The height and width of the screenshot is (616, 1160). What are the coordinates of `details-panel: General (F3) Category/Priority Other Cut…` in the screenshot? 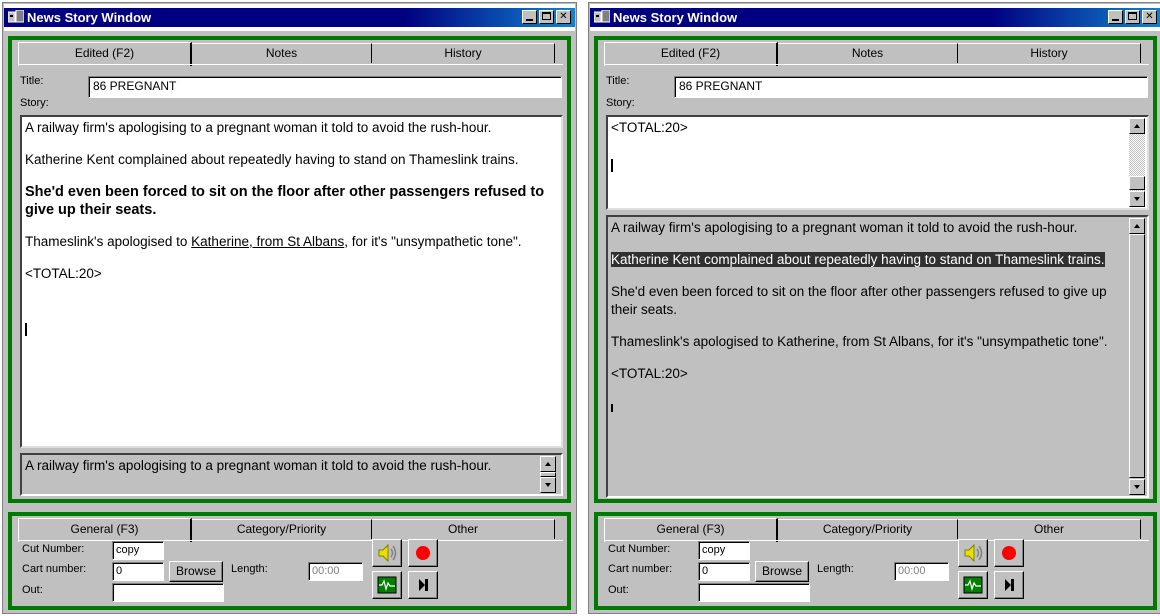 It's located at (875, 561).